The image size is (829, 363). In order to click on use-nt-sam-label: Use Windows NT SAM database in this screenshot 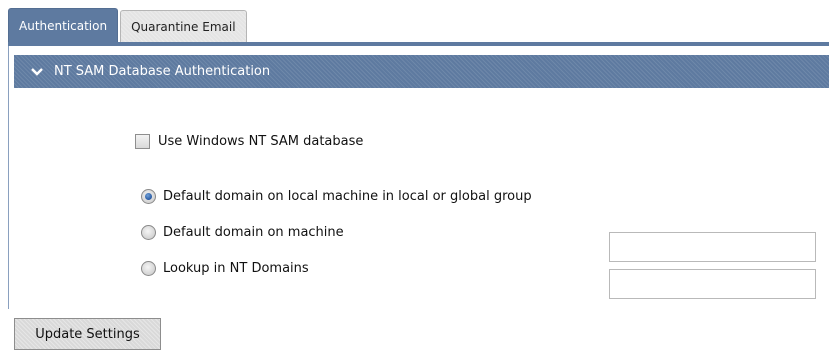, I will do `click(261, 141)`.